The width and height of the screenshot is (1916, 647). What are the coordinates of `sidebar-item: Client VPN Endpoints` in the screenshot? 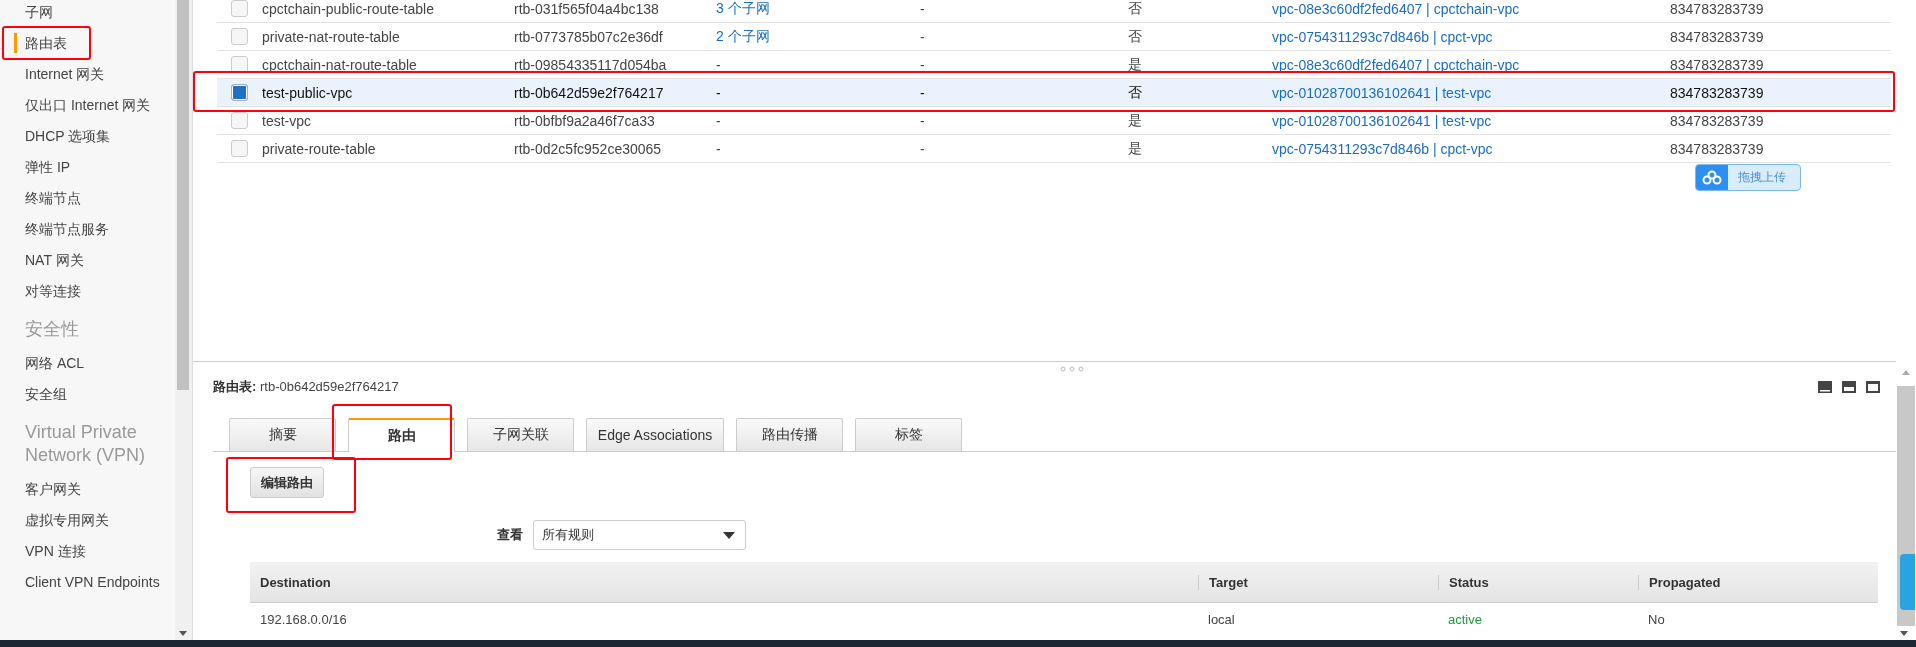 It's located at (80, 581).